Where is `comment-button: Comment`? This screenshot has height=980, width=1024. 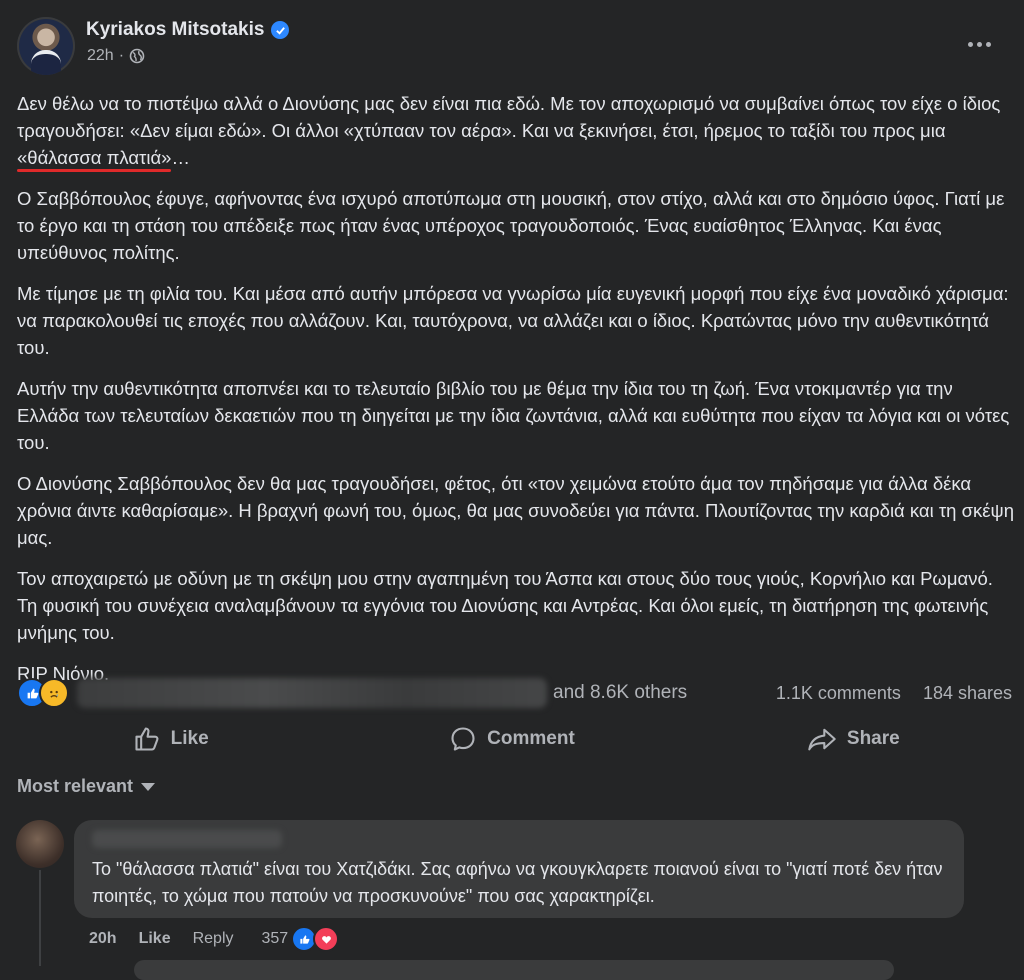 comment-button: Comment is located at coordinates (511, 739).